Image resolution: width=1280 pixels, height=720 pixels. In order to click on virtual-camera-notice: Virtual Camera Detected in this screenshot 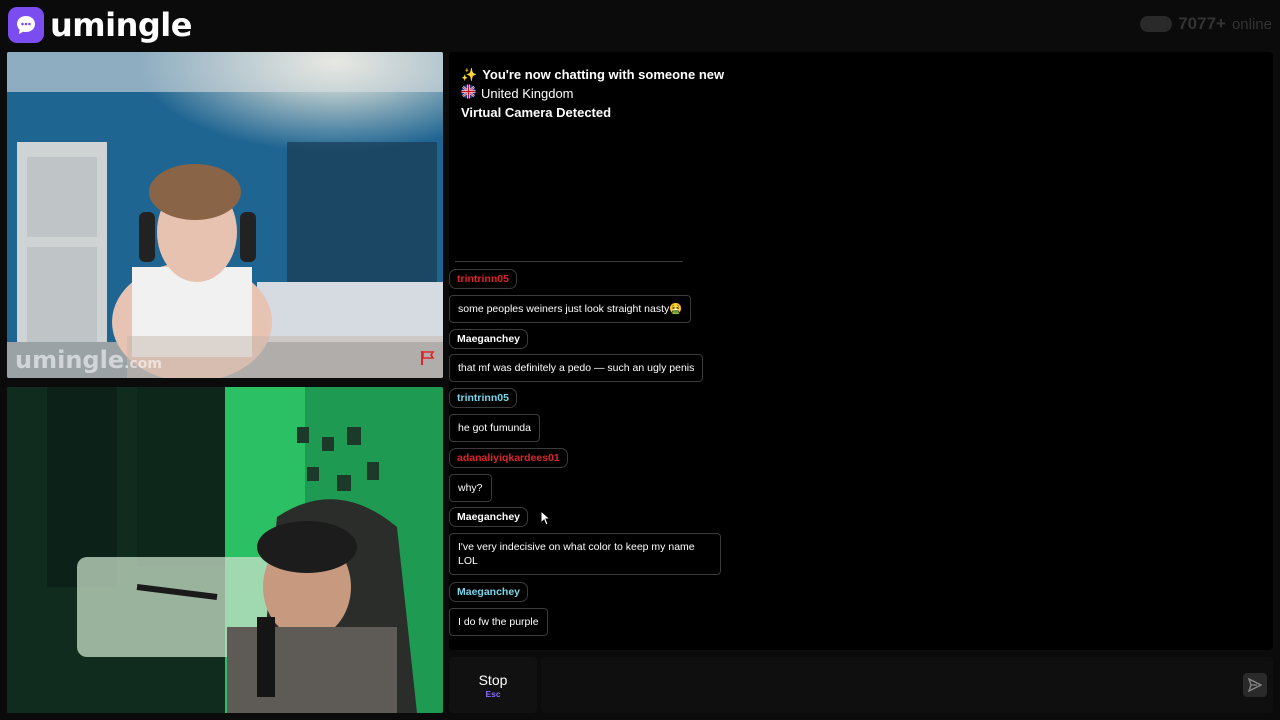, I will do `click(536, 112)`.